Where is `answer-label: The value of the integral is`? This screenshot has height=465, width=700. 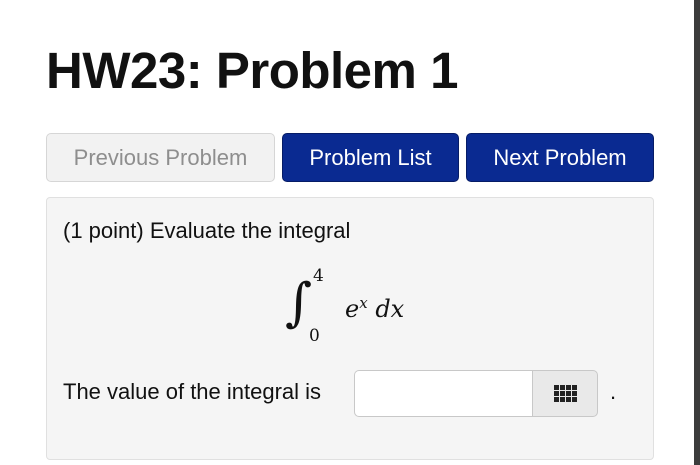 answer-label: The value of the integral is is located at coordinates (192, 391).